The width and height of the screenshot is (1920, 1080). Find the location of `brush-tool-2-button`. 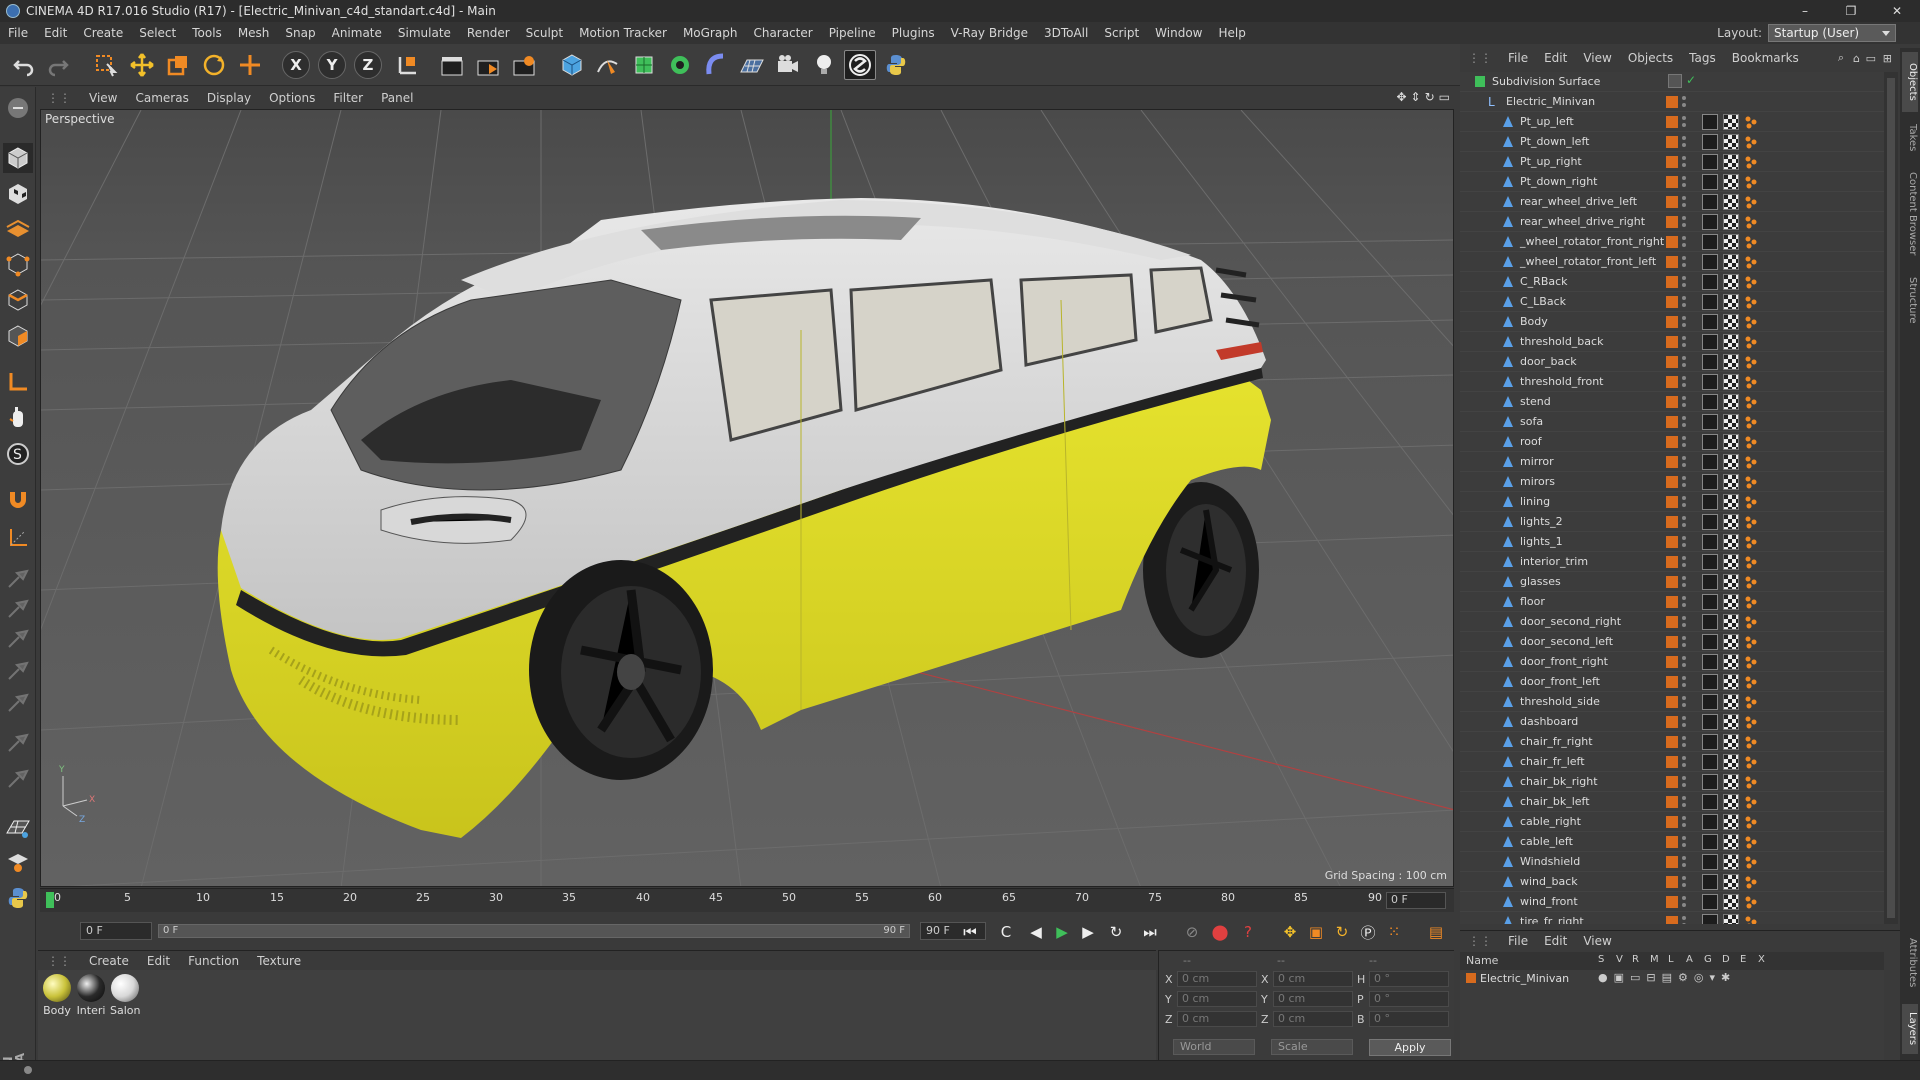

brush-tool-2-button is located at coordinates (18, 608).